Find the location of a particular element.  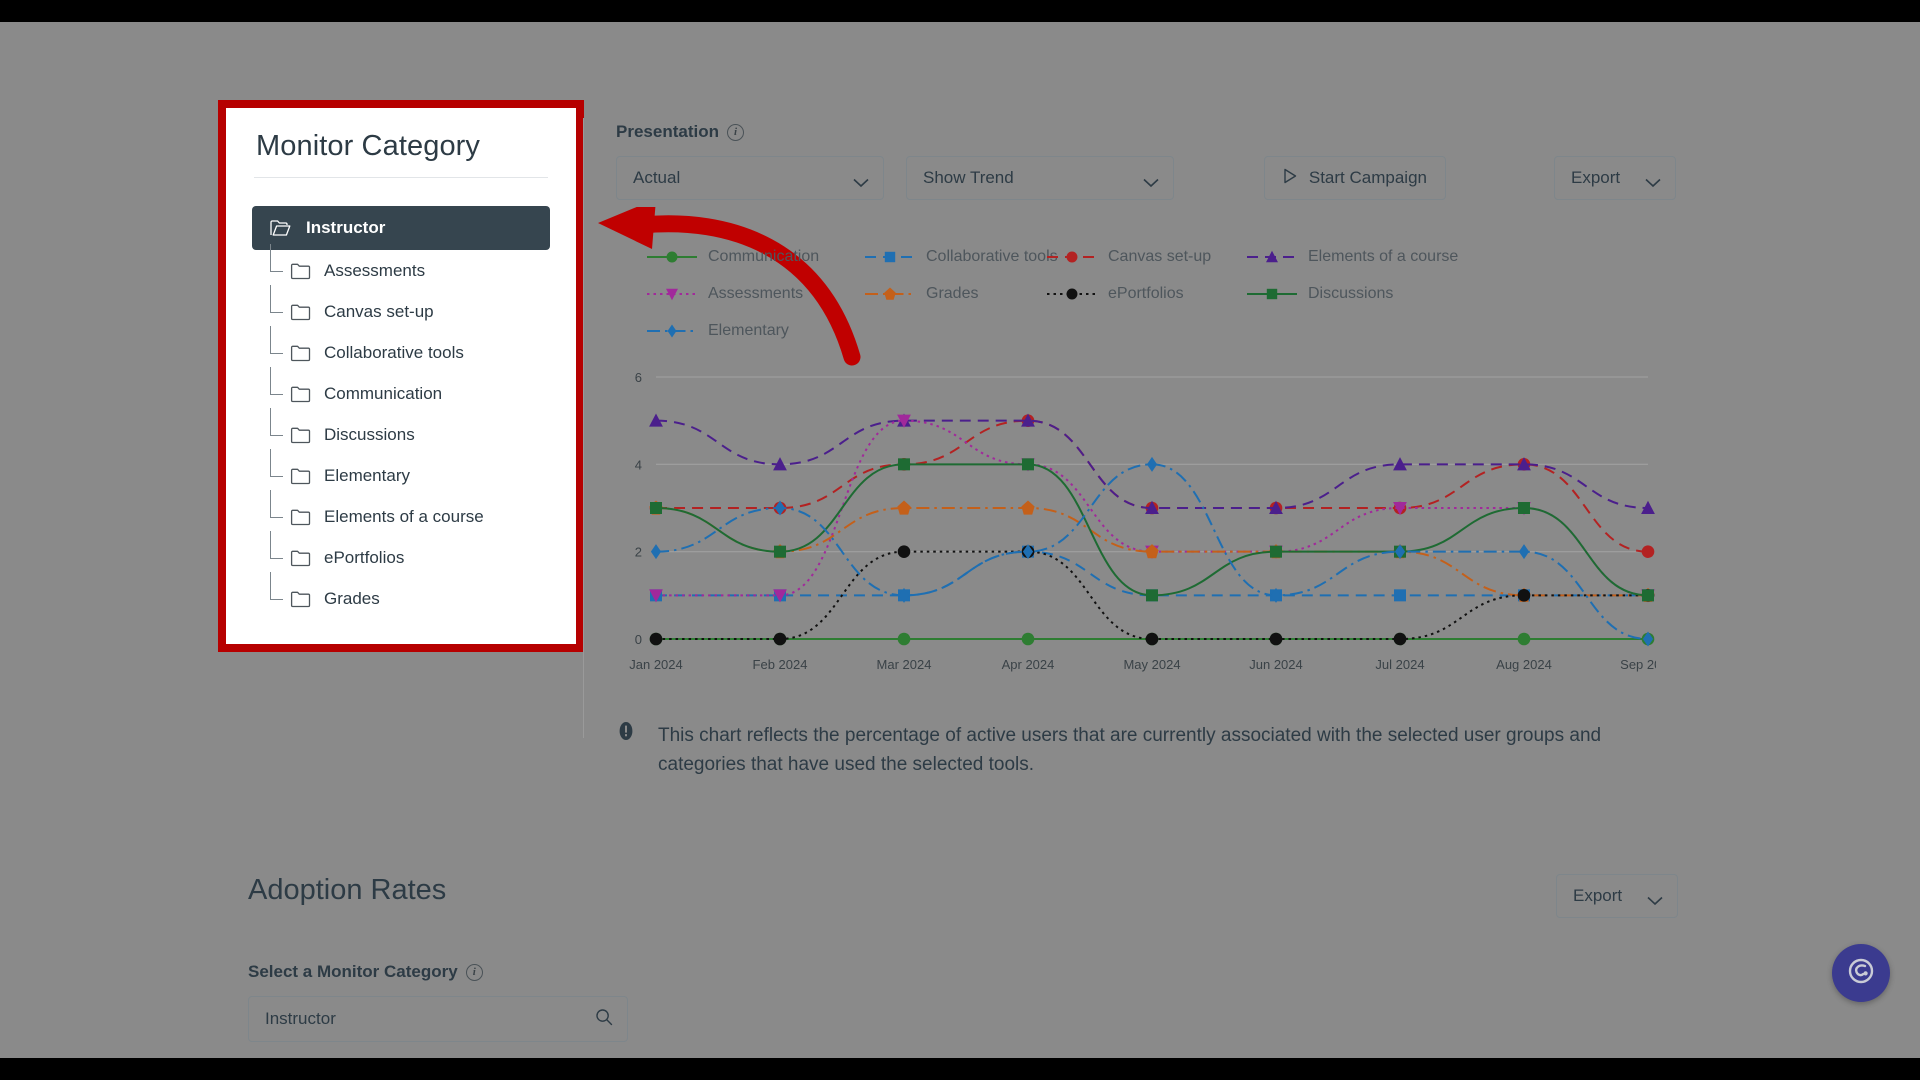

x-tick-label: Jul 2024 is located at coordinates (1399, 664).